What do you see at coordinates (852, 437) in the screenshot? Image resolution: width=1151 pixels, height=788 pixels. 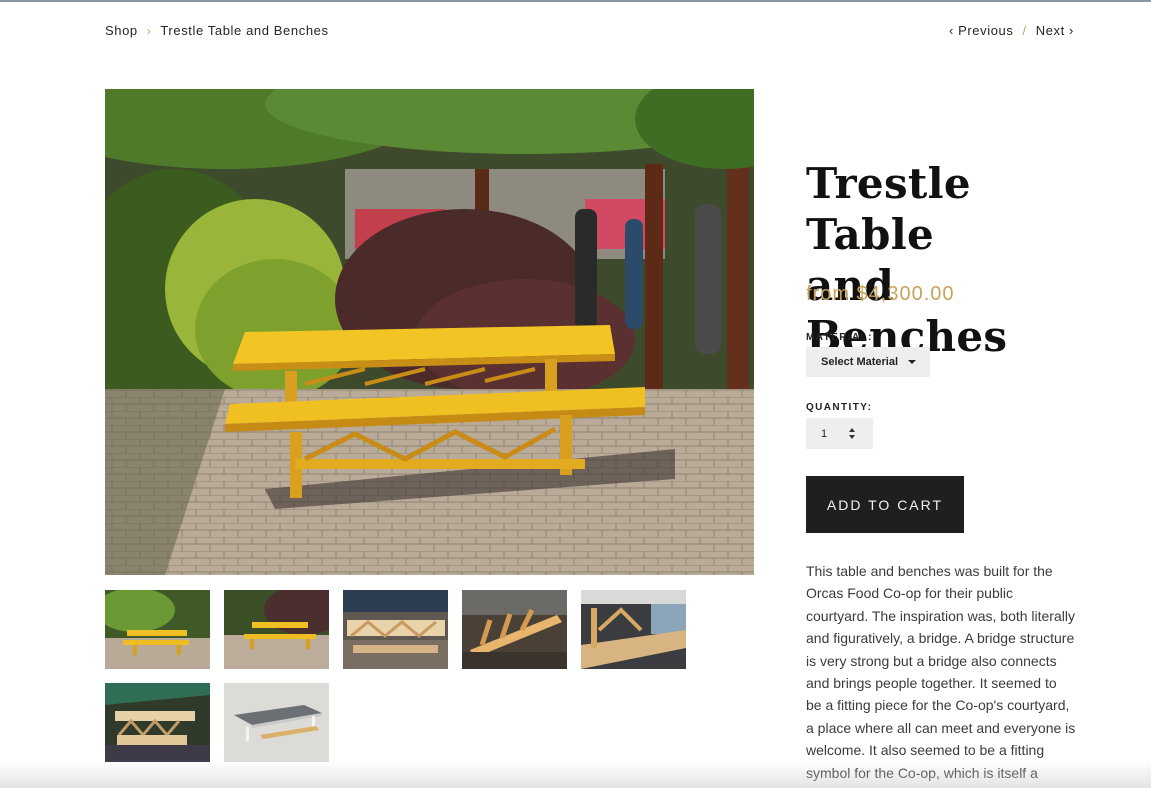 I see `decrement-arrow-icon` at bounding box center [852, 437].